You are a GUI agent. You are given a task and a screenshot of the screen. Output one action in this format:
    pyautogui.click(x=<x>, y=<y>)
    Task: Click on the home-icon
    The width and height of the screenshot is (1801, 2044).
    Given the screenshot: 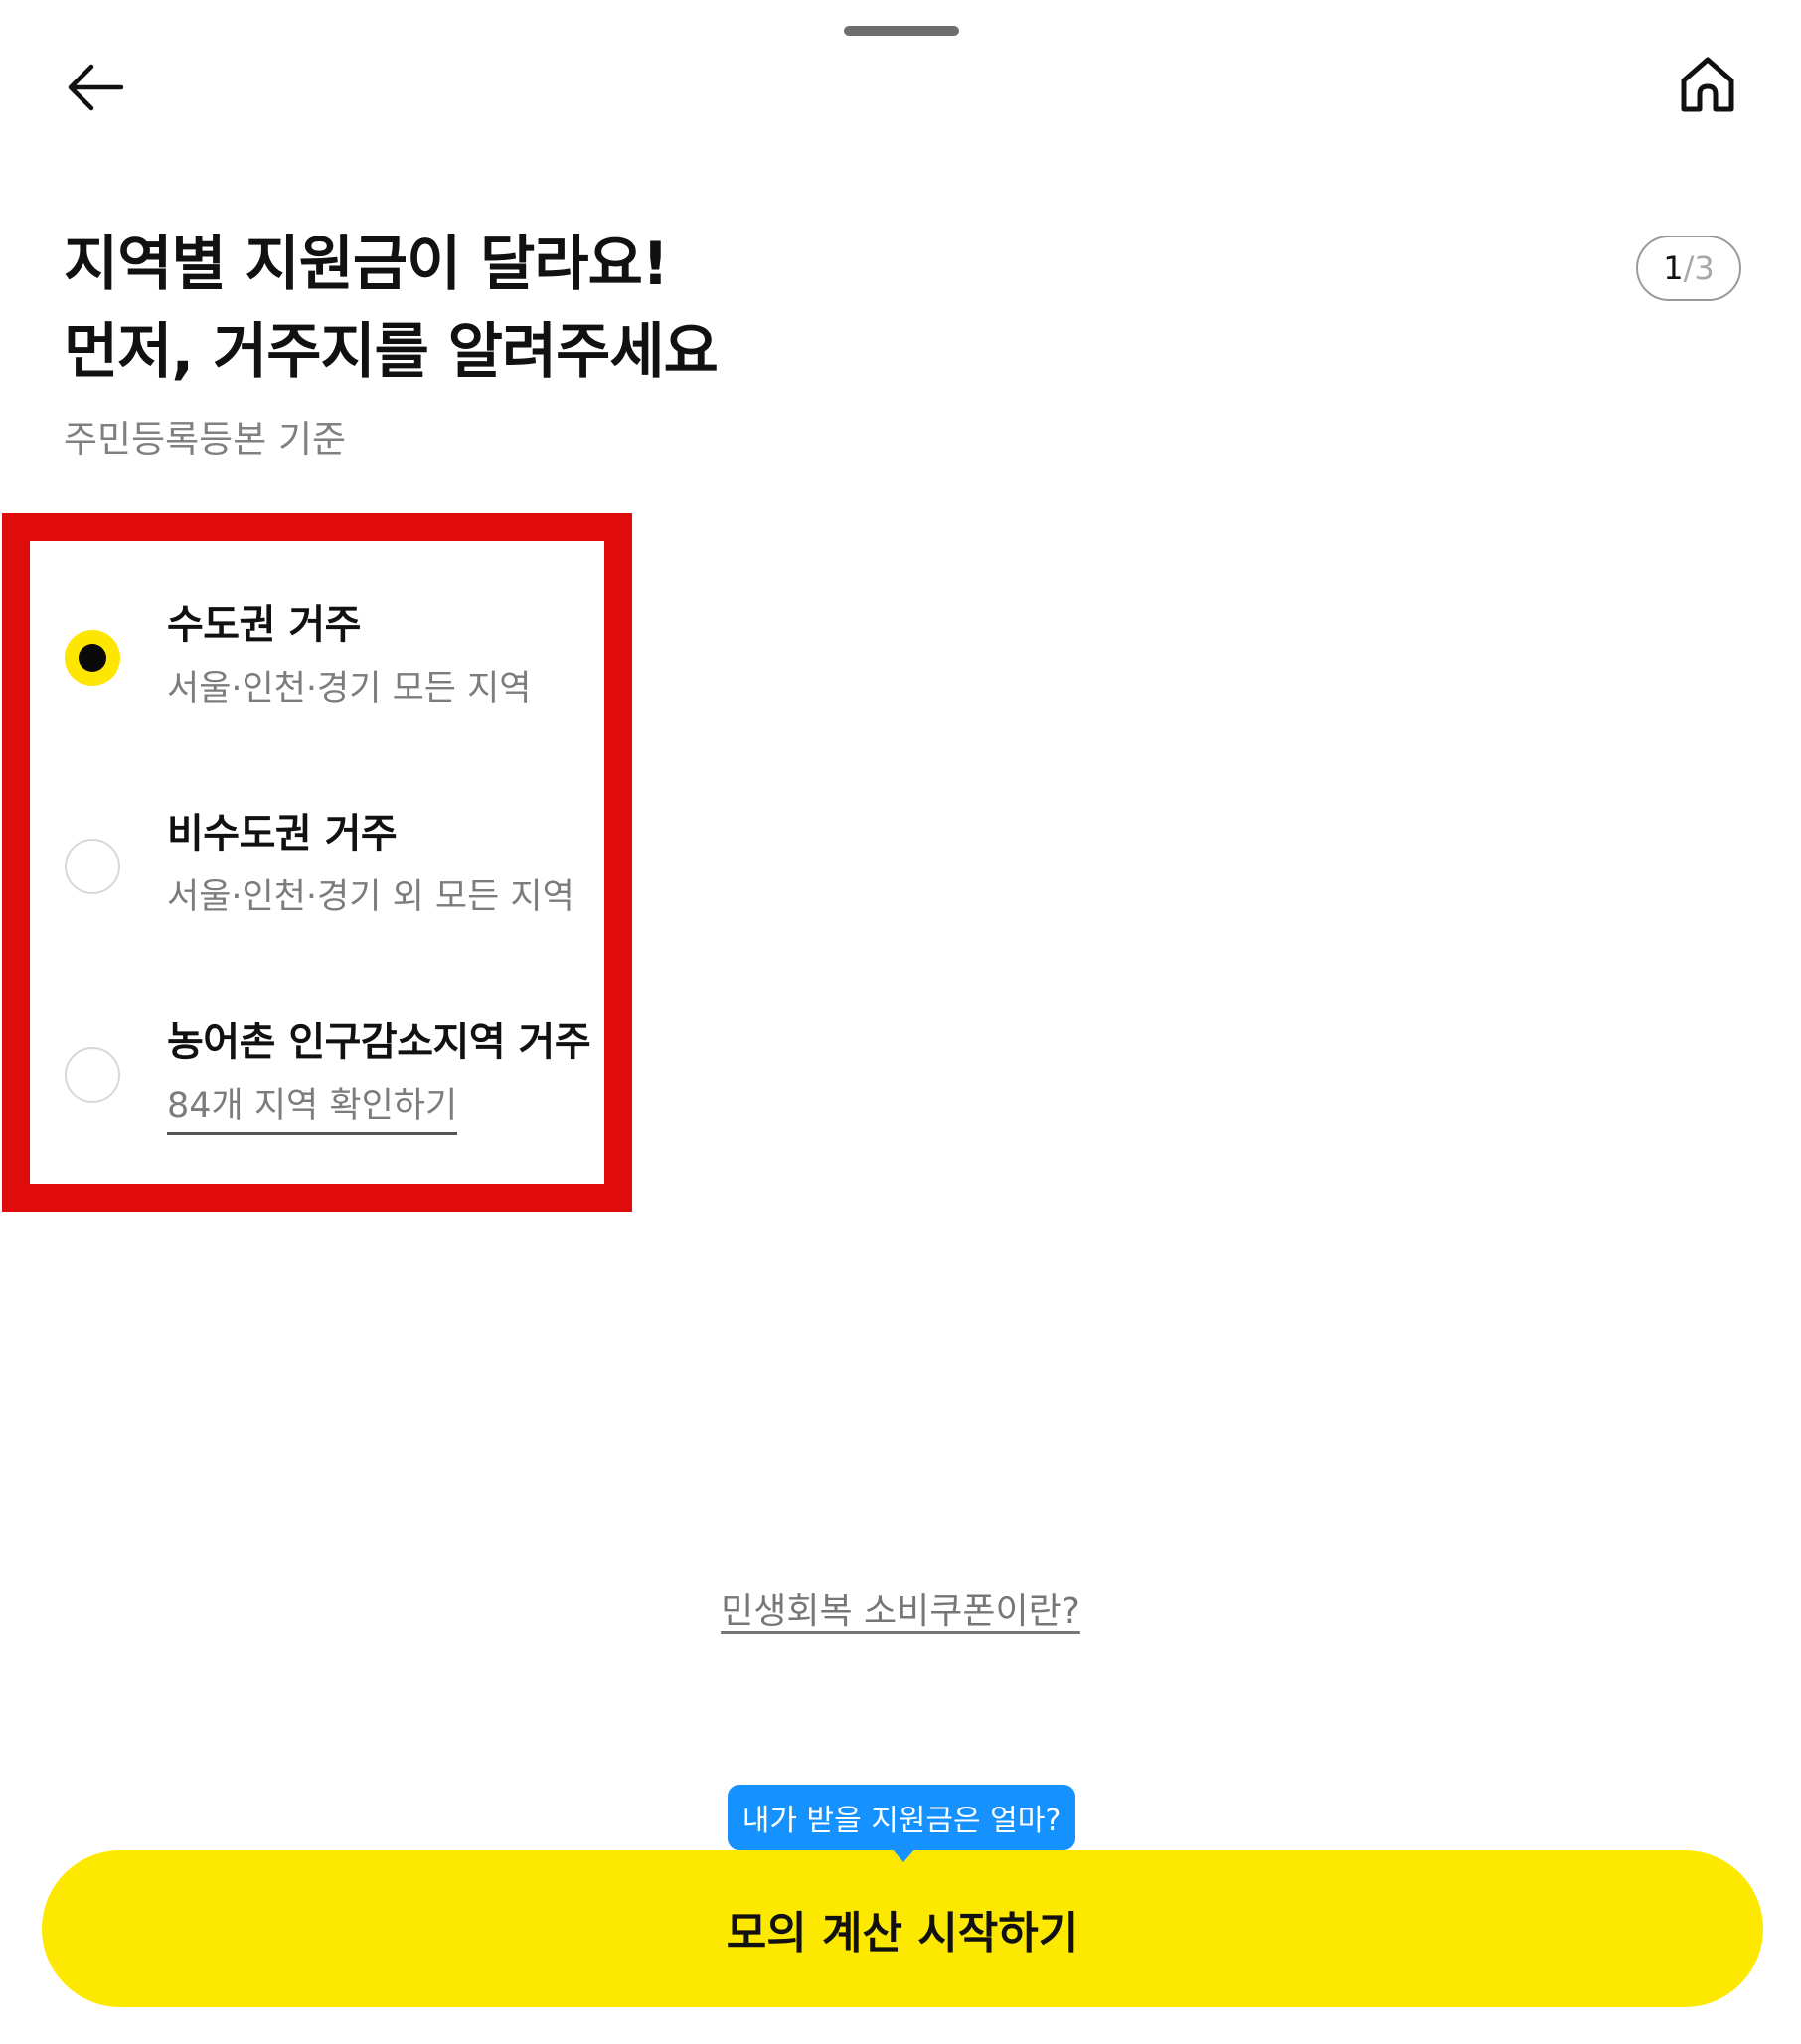 What is the action you would take?
    pyautogui.click(x=1707, y=85)
    